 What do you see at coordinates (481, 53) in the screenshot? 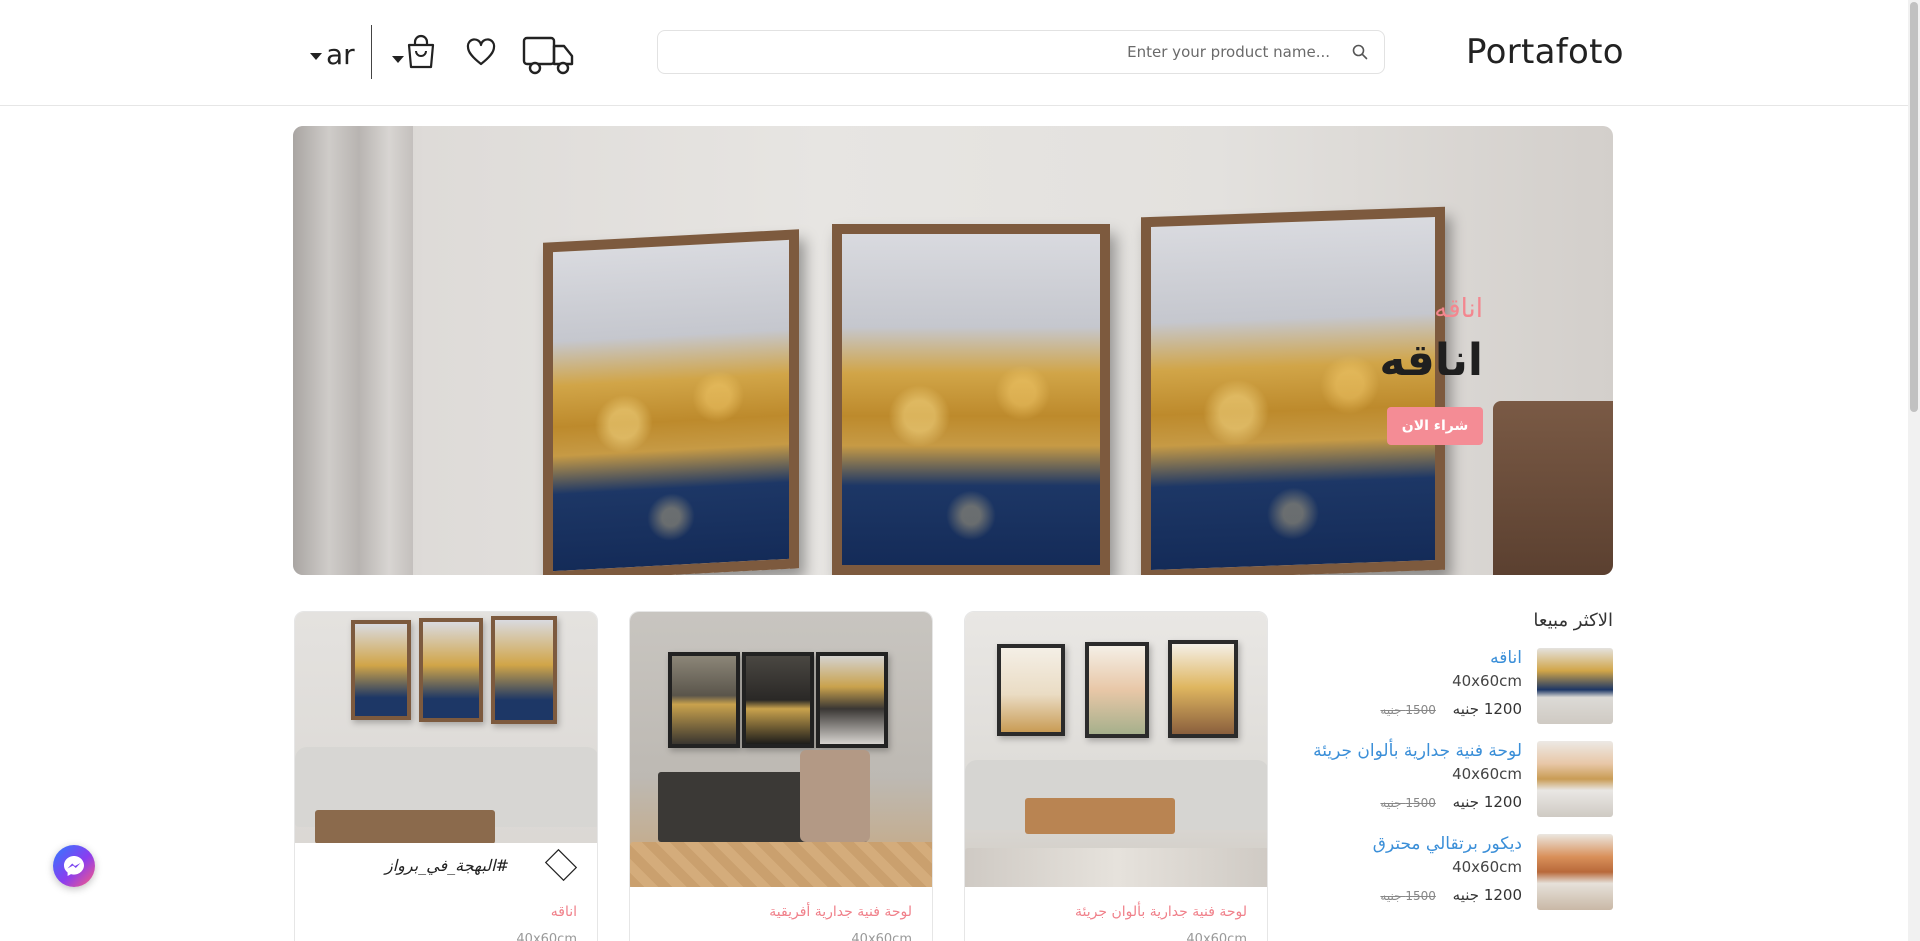
I see `heart-icon` at bounding box center [481, 53].